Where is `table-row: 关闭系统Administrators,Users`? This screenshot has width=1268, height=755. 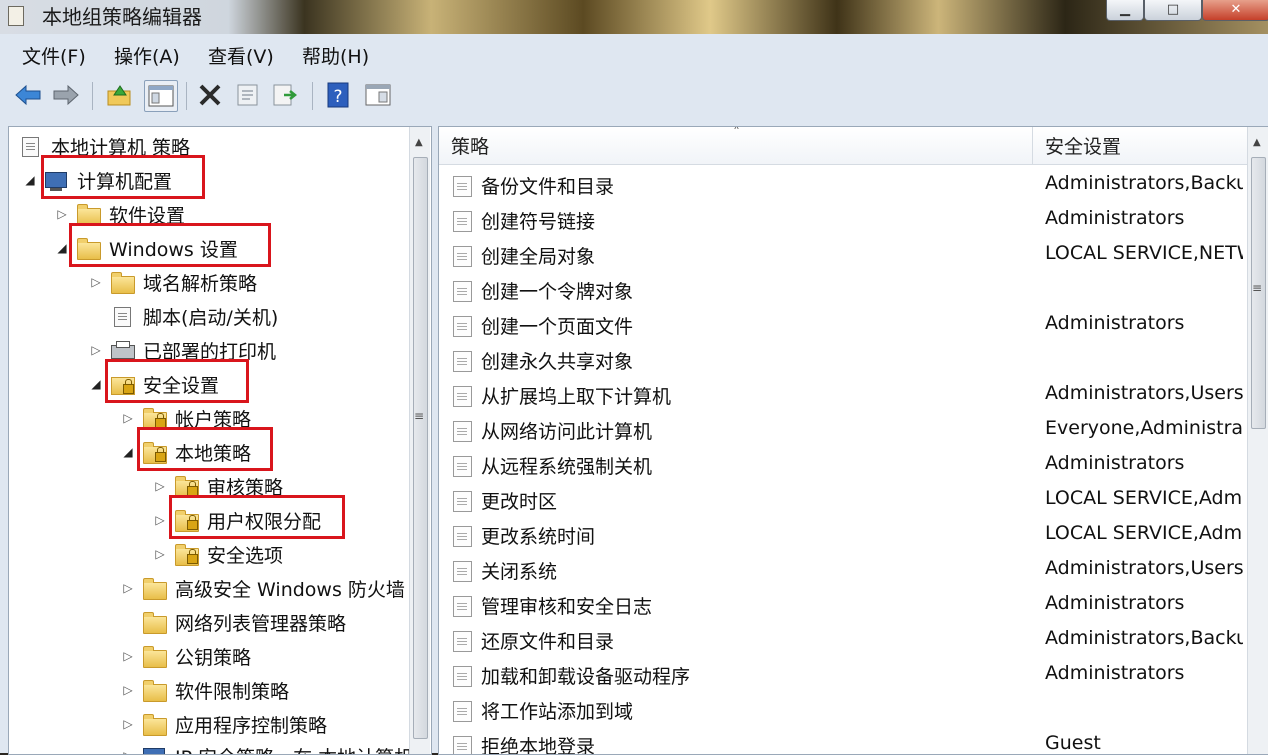
table-row: 关闭系统Administrators,Users is located at coordinates (843, 570).